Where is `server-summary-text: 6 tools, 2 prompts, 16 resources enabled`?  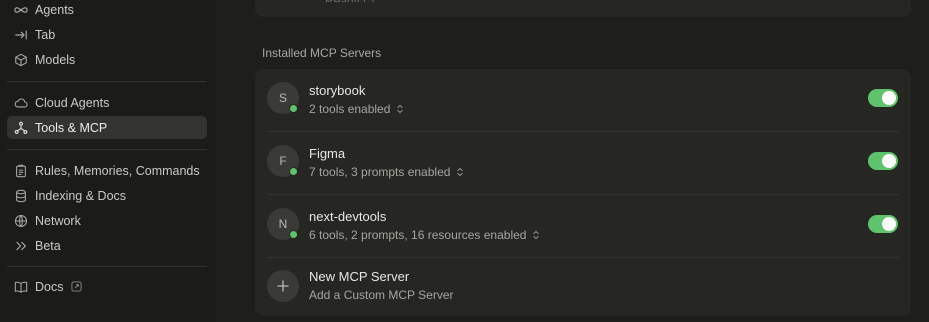
server-summary-text: 6 tools, 2 prompts, 16 resources enabled is located at coordinates (418, 235).